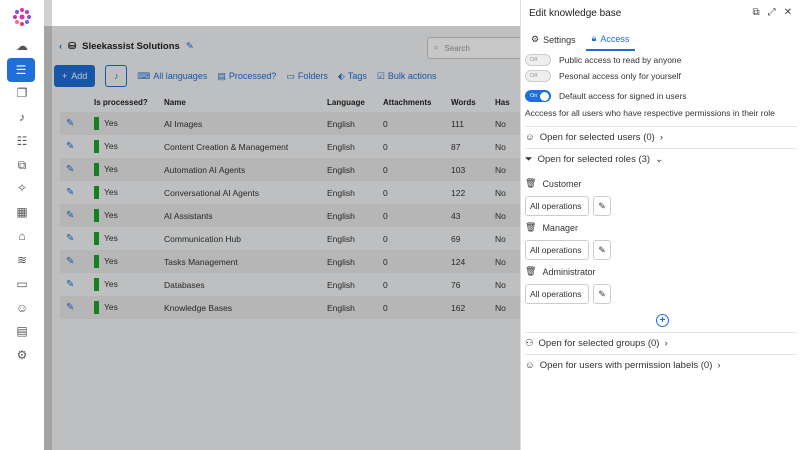 The height and width of the screenshot is (450, 800). Describe the element at coordinates (22, 236) in the screenshot. I see `sidebar-item-bank: ⌂` at that location.